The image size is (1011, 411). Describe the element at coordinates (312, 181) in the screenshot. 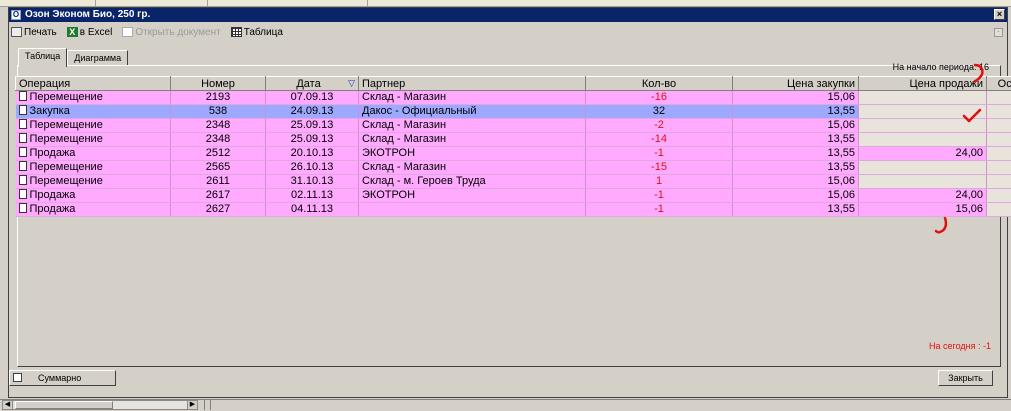

I see `cell-date: 31.10.13` at that location.